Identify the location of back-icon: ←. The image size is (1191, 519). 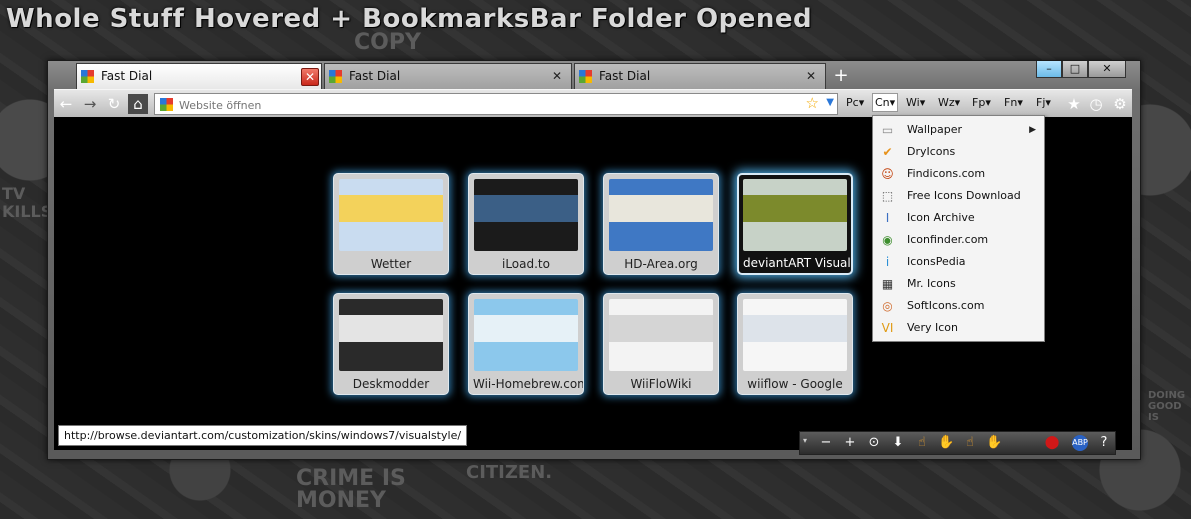
(66, 104).